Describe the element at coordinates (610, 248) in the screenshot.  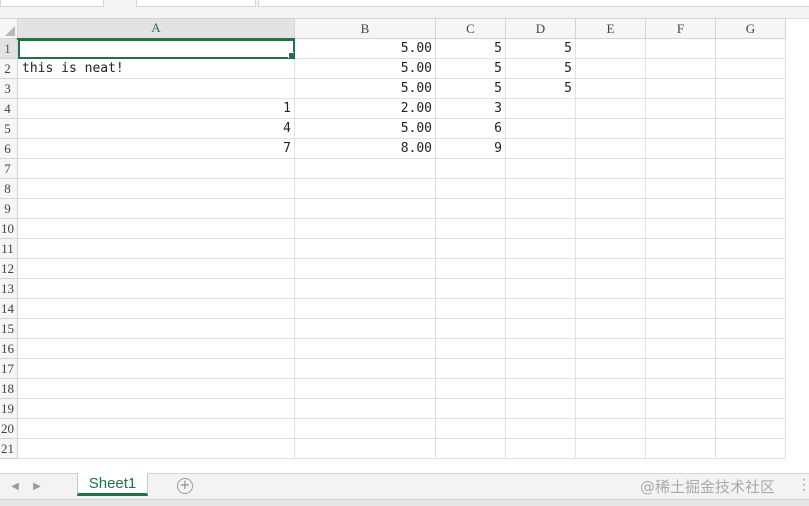
I see `cell-e11` at that location.